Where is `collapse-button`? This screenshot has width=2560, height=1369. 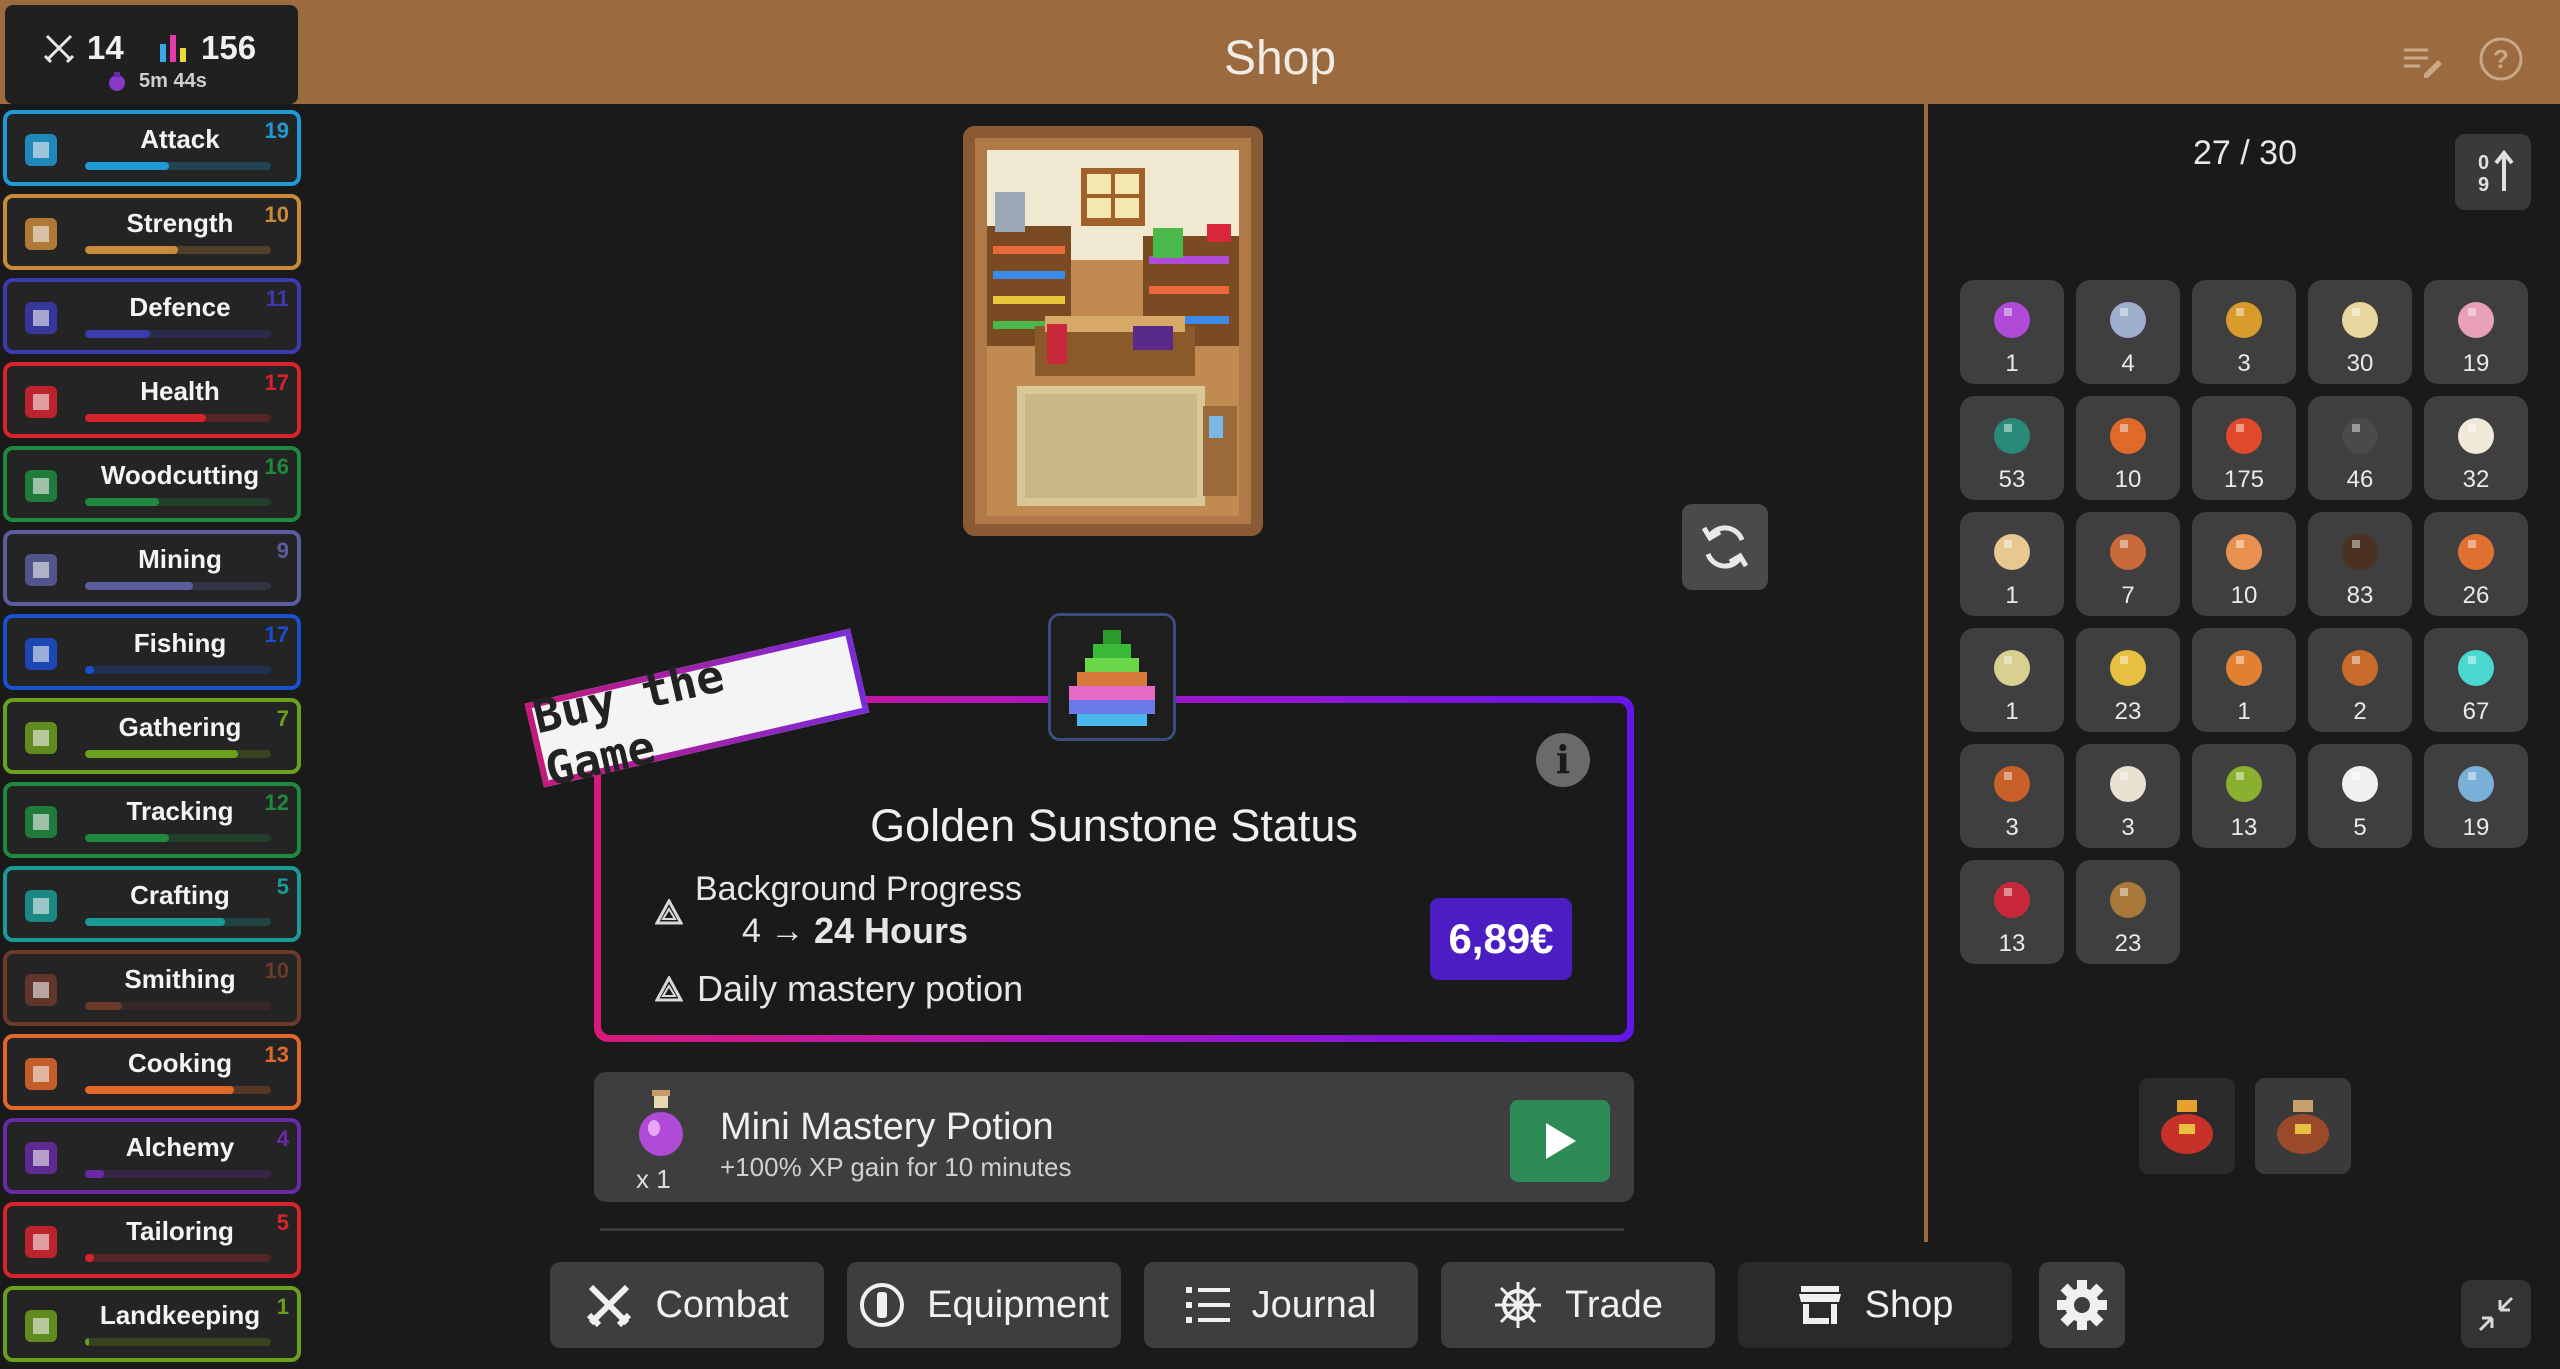
collapse-button is located at coordinates (2496, 1314).